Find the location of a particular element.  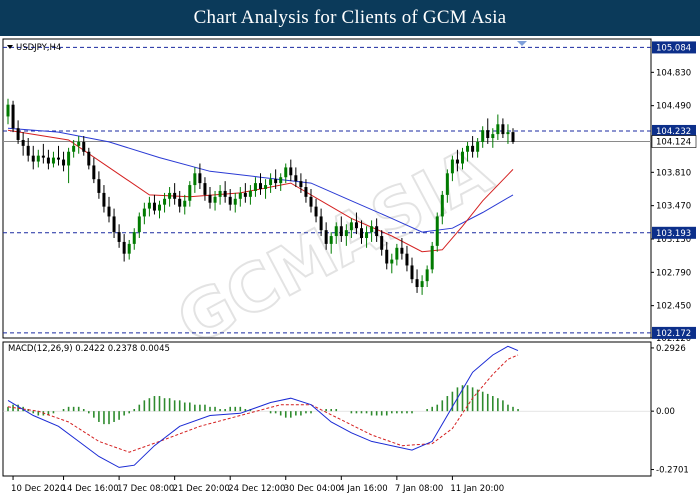

price-tick-label: 102.790 is located at coordinates (673, 273).